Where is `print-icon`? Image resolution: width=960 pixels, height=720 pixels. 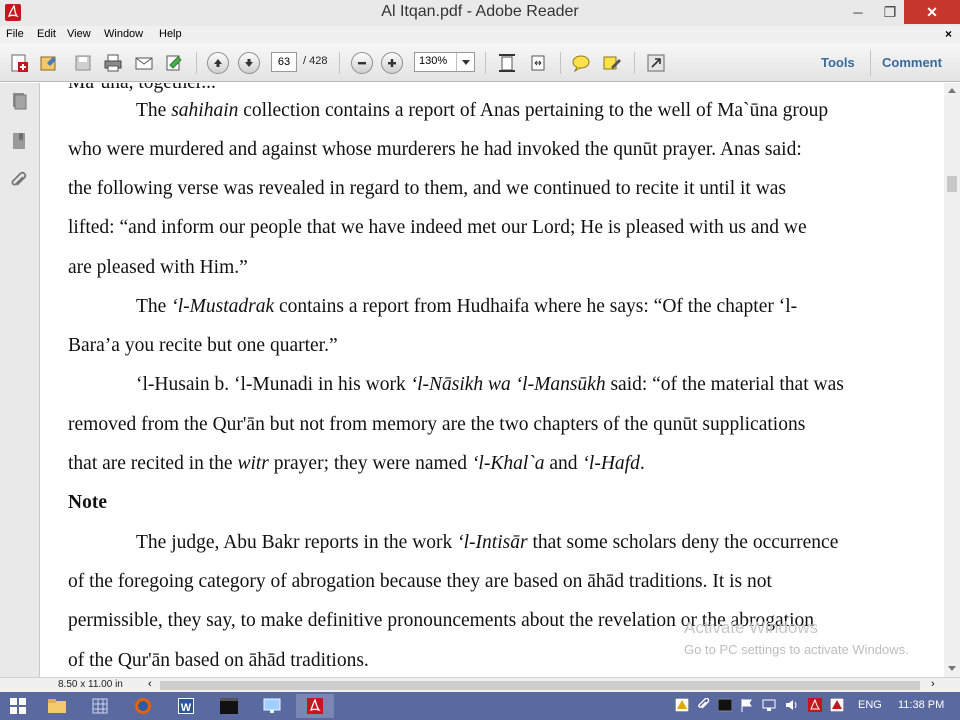 print-icon is located at coordinates (113, 63).